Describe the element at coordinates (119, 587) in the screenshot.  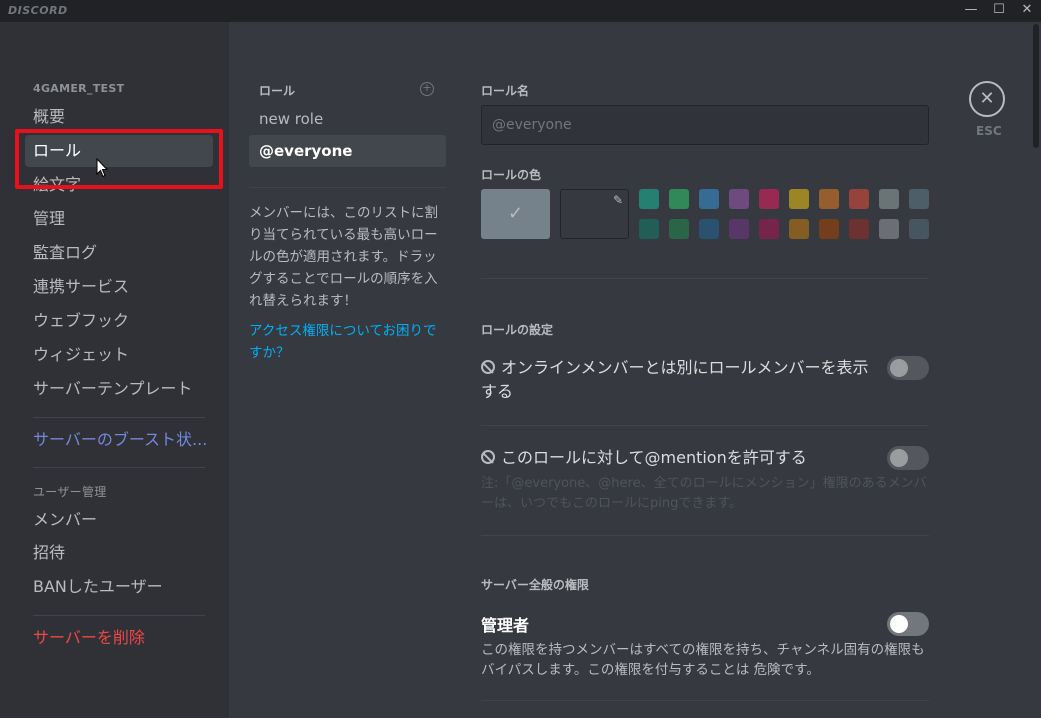
I see `sidebar-item-bans: BANしたユーザー` at that location.